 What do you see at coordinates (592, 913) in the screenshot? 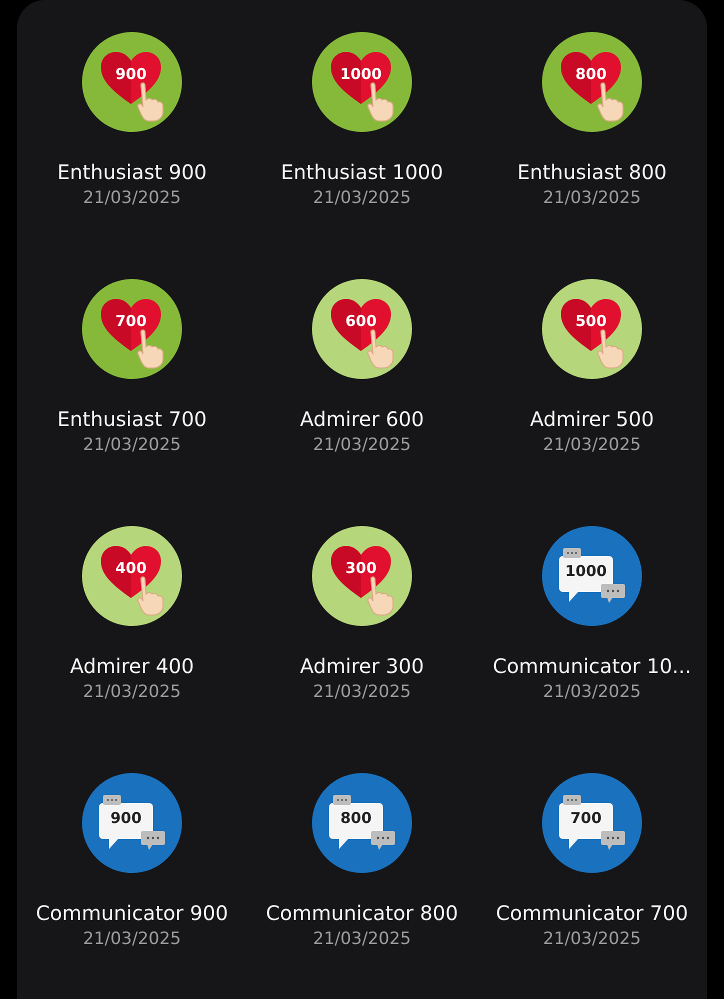
I see `badge-name: Communicator 700` at bounding box center [592, 913].